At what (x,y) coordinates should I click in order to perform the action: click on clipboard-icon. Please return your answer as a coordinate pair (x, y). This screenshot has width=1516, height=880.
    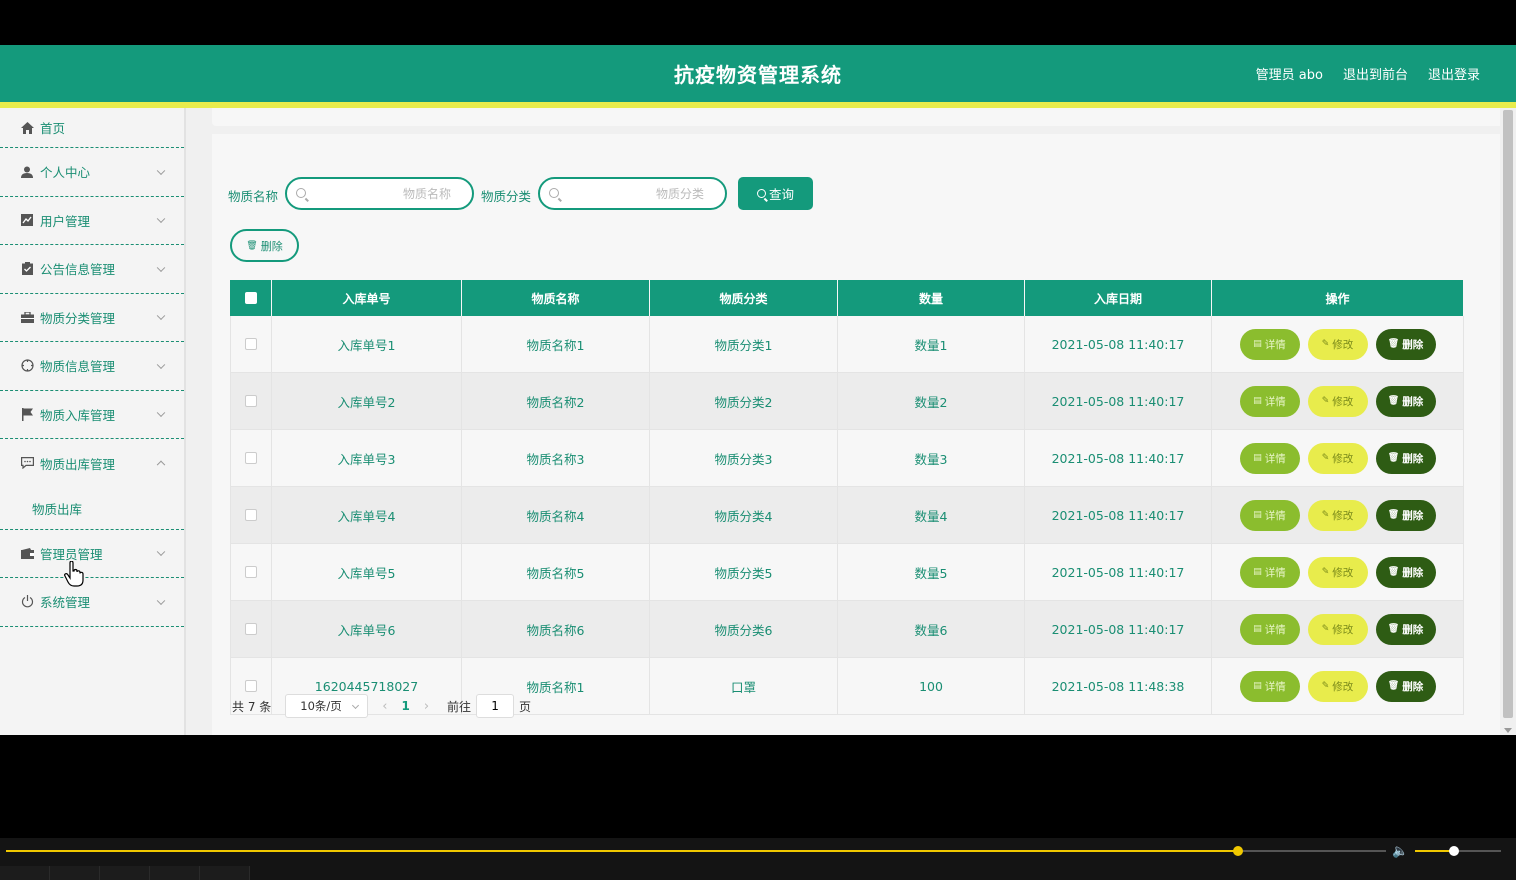
    Looking at the image, I should click on (27, 269).